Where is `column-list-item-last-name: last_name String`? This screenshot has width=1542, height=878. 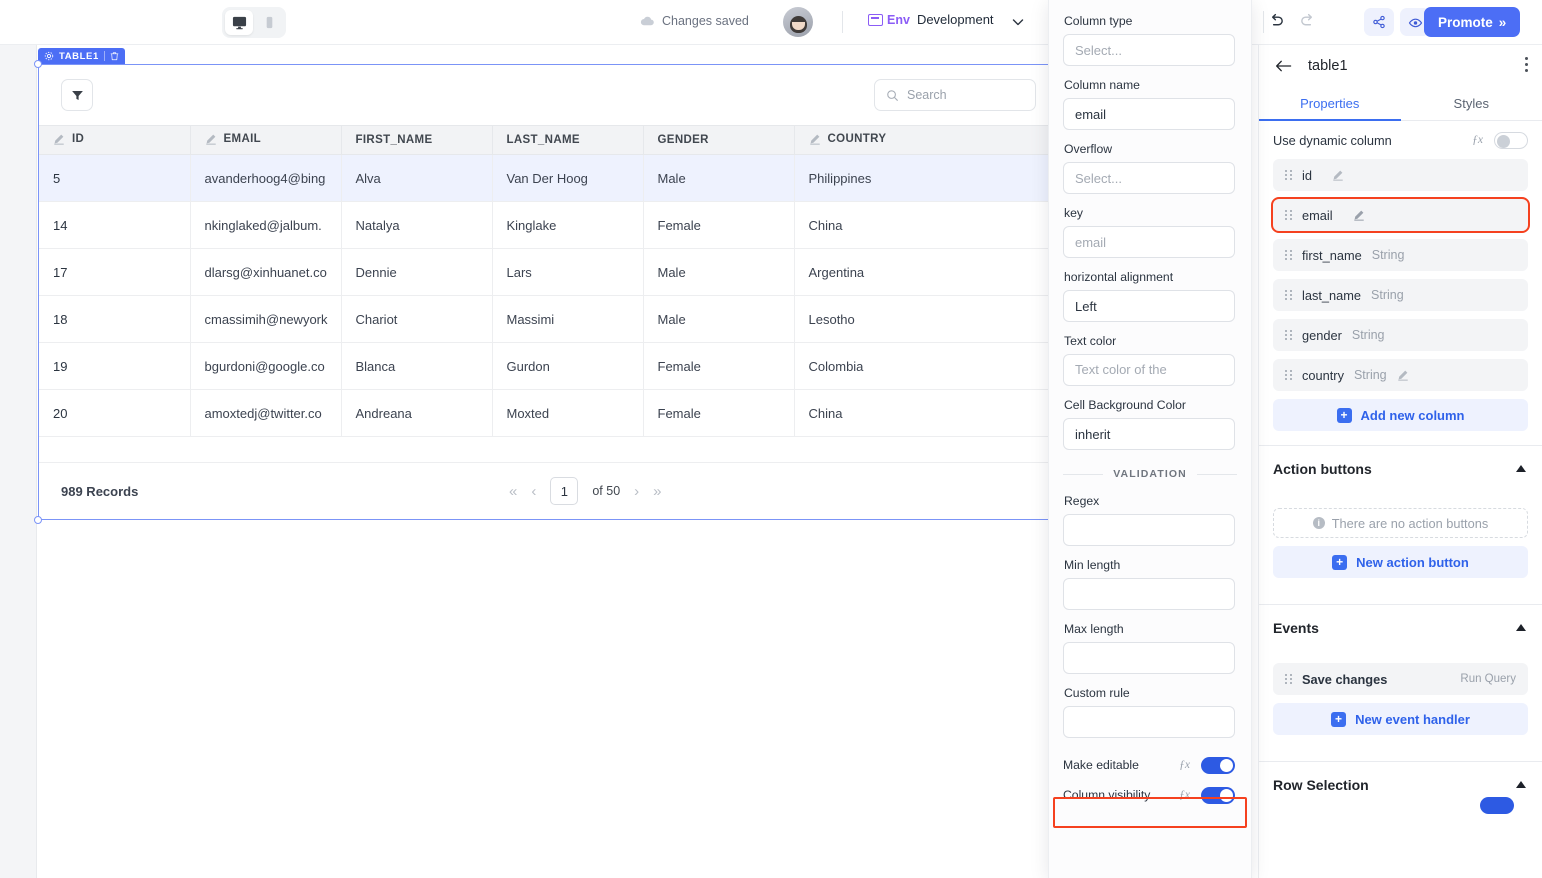
column-list-item-last-name: last_name String is located at coordinates (1400, 295).